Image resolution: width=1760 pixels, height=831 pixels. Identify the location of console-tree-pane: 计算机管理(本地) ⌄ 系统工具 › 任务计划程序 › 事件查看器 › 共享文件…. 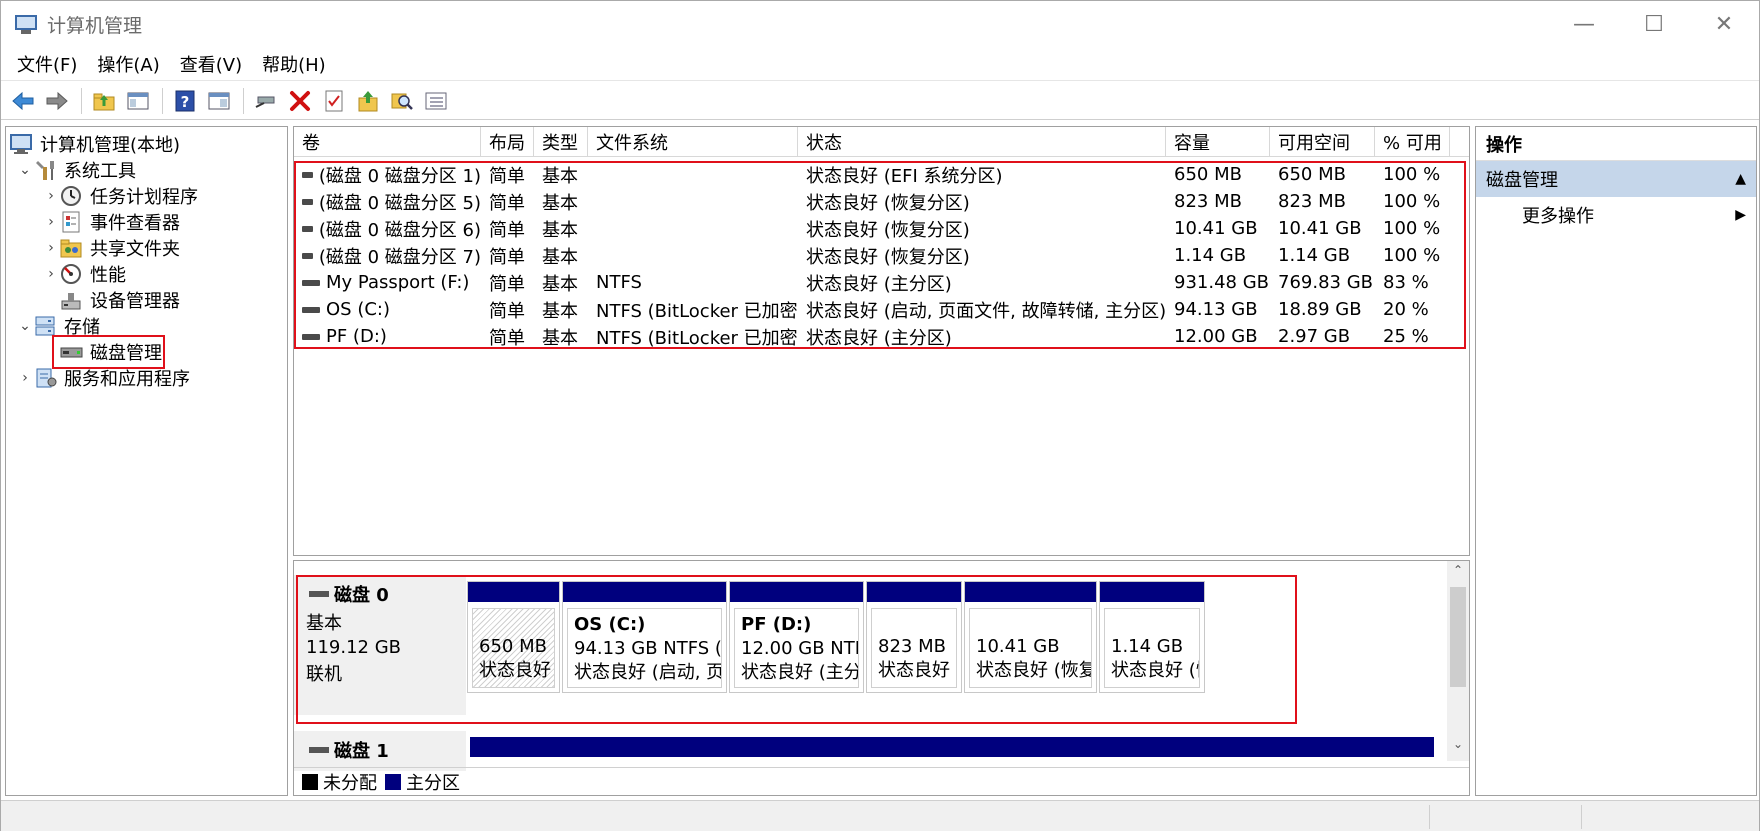
(146, 461).